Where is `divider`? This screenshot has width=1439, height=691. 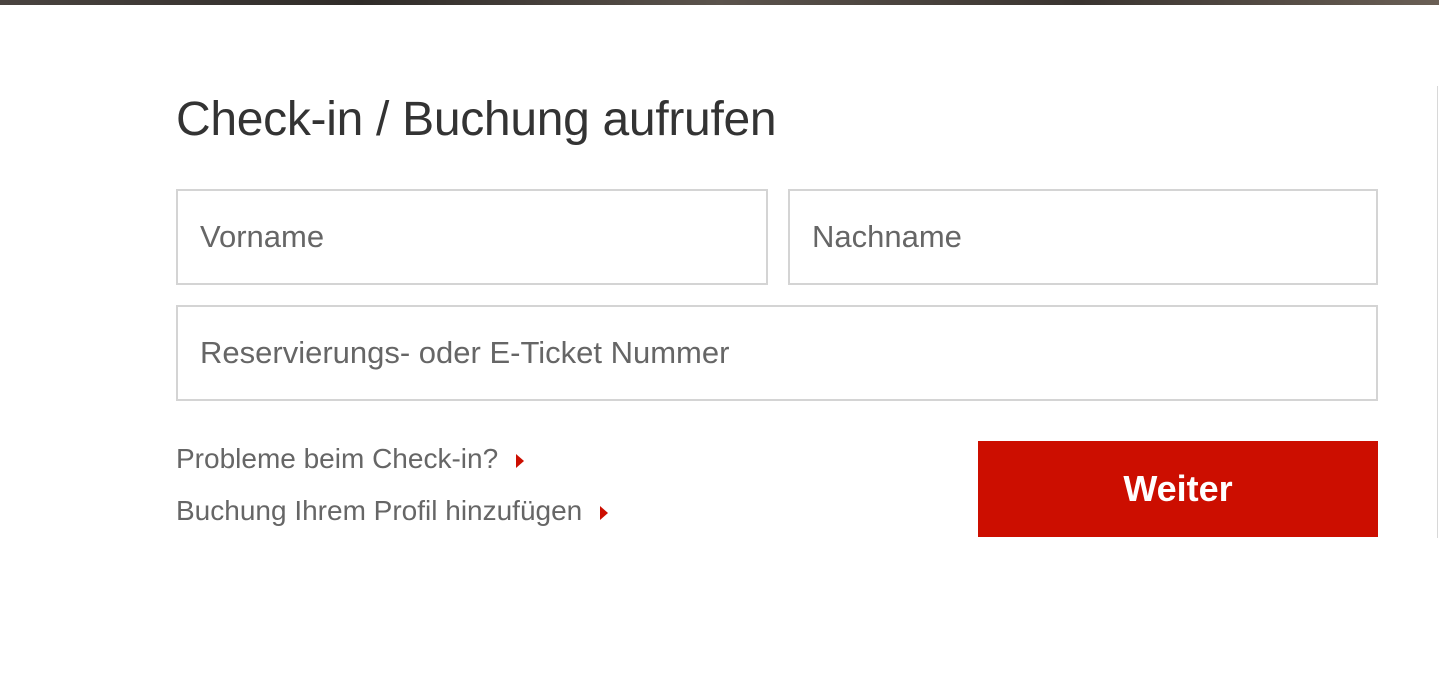
divider is located at coordinates (1437, 312).